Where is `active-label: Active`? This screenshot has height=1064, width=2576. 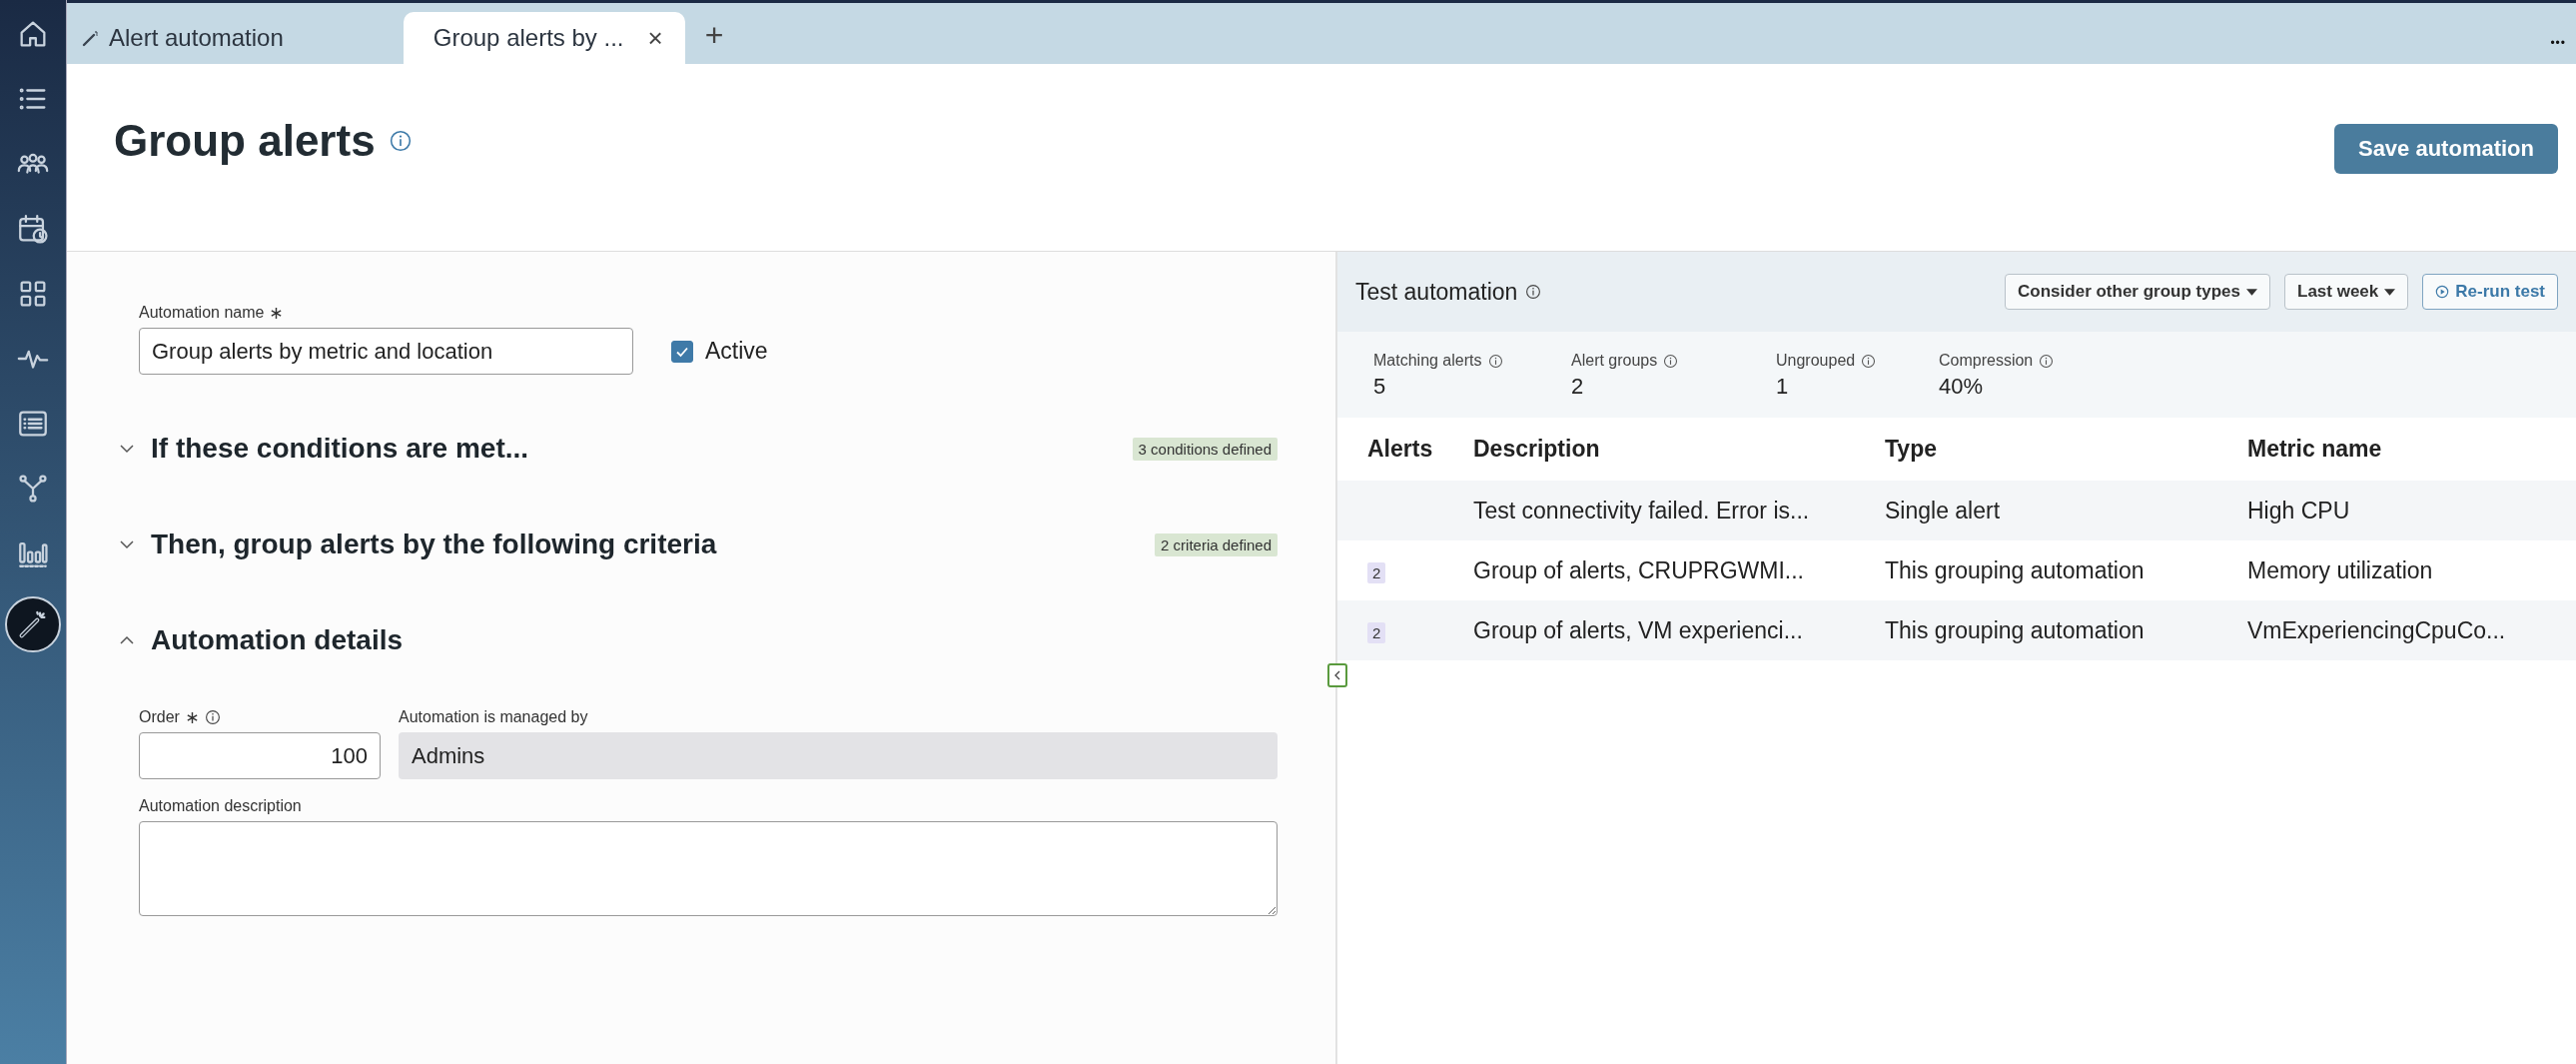
active-label: Active is located at coordinates (737, 351).